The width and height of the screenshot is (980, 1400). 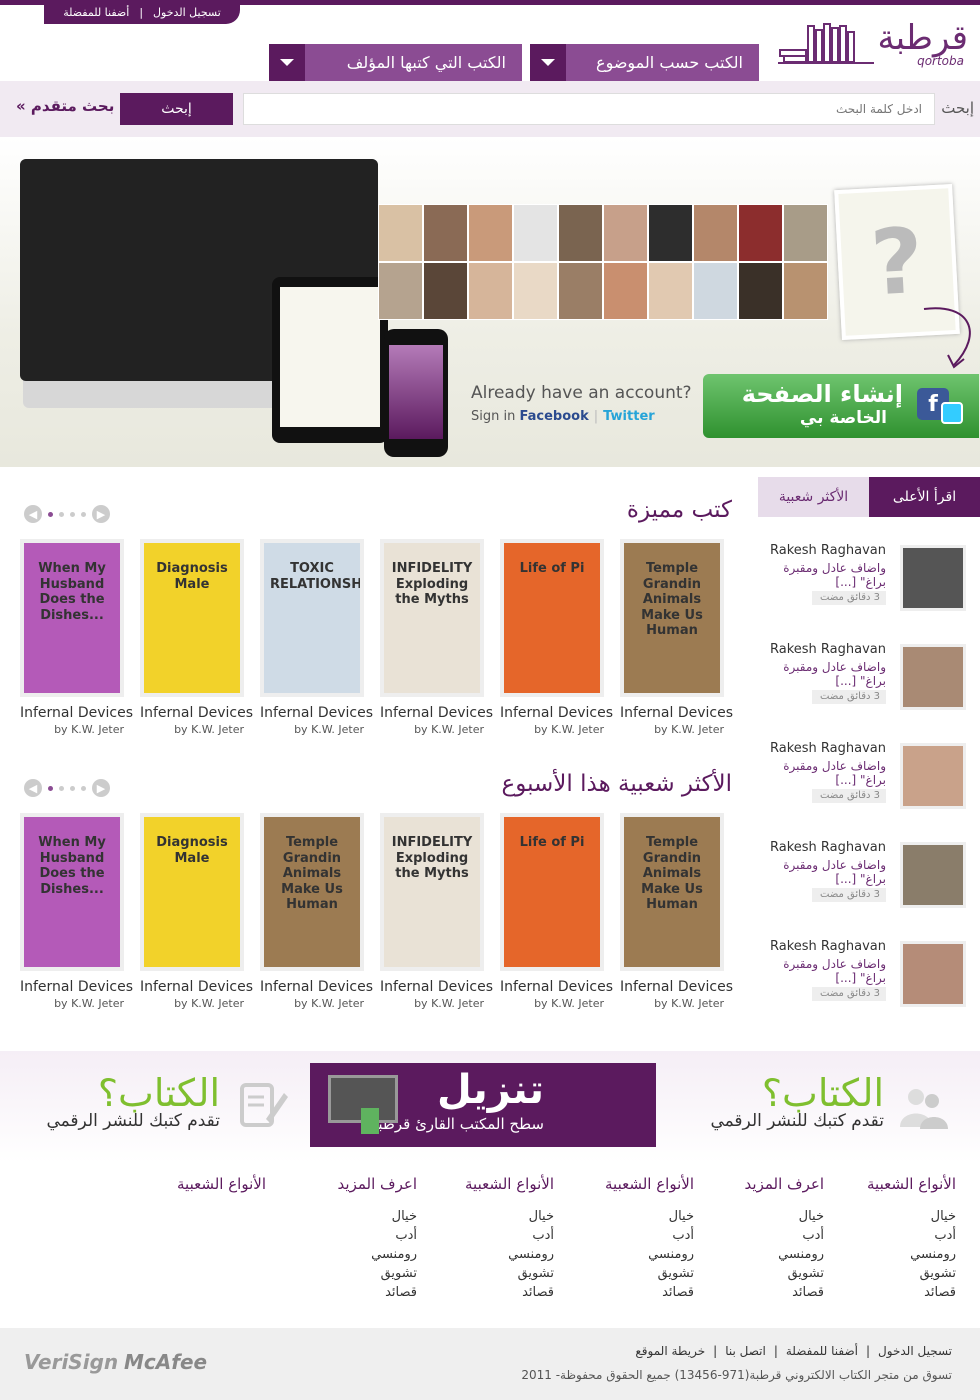 I want to click on facebook-link: Facebook, so click(x=553, y=416).